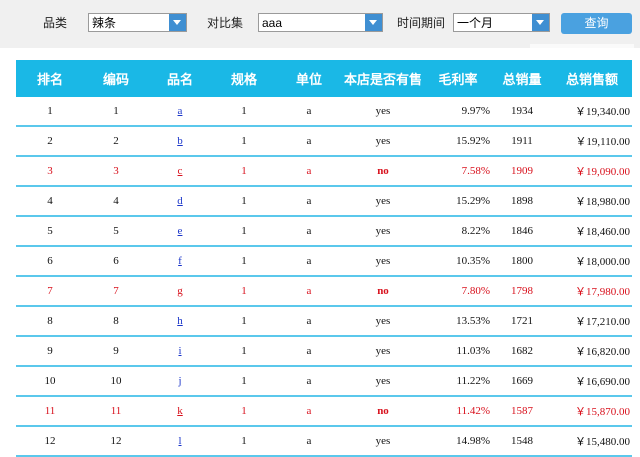 Image resolution: width=640 pixels, height=457 pixels. I want to click on cell-name: h, so click(180, 321).